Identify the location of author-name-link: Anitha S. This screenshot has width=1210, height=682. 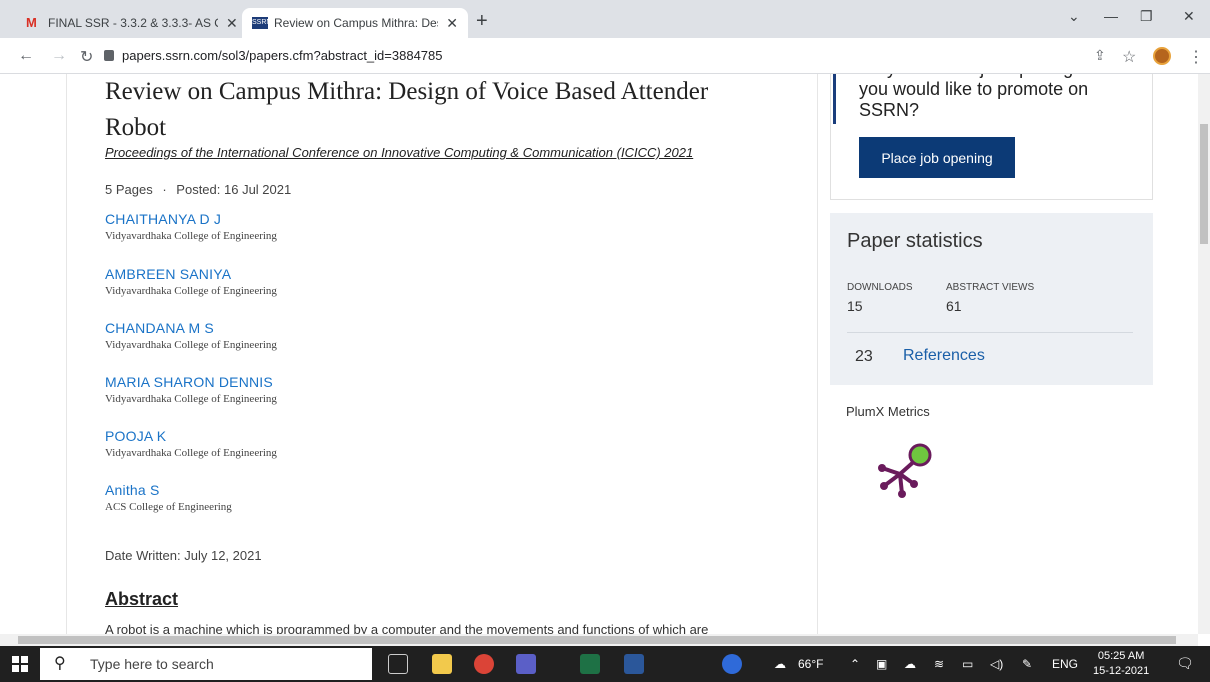
(168, 490).